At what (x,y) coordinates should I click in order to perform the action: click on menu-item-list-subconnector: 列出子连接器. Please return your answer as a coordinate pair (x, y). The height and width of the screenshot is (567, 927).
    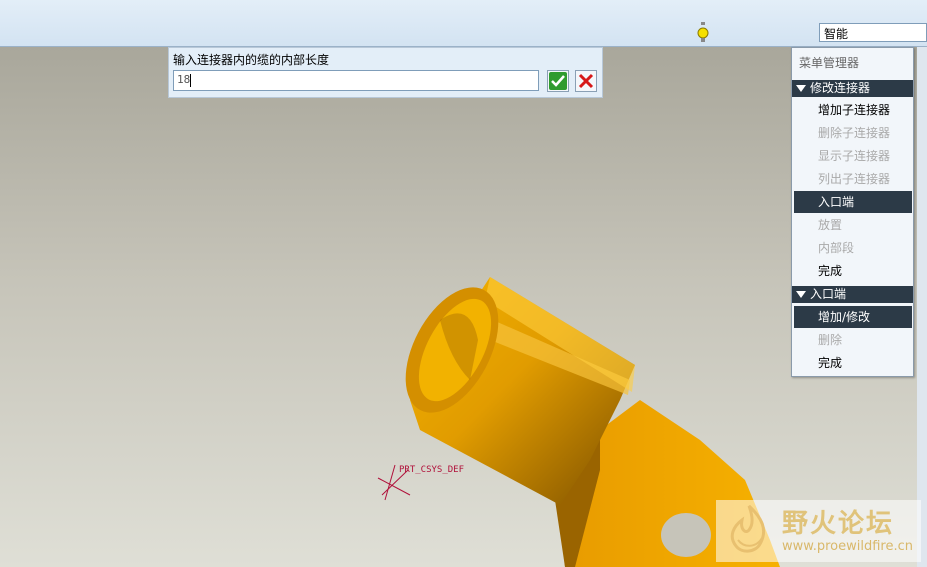
    Looking at the image, I should click on (854, 179).